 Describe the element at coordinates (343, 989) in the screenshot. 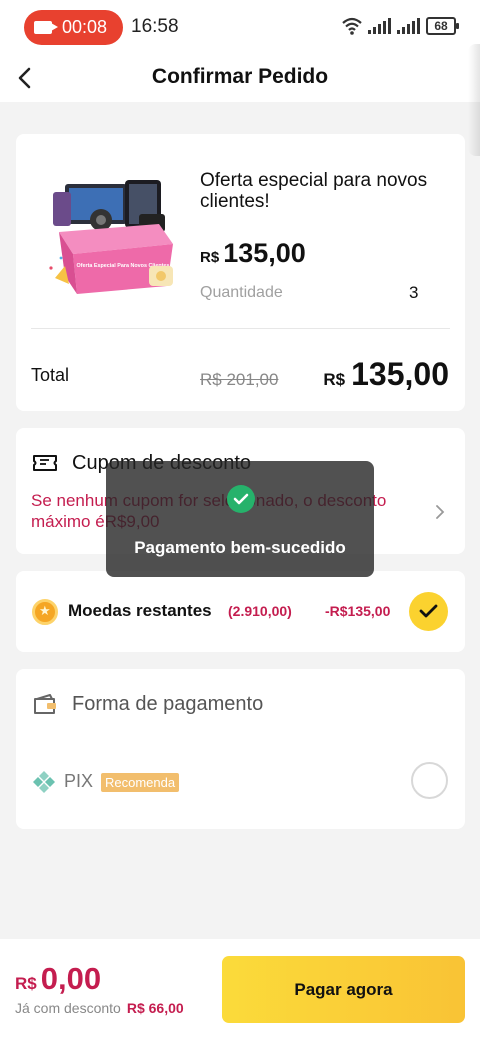

I see `pay-now-button: Pagar agora` at that location.